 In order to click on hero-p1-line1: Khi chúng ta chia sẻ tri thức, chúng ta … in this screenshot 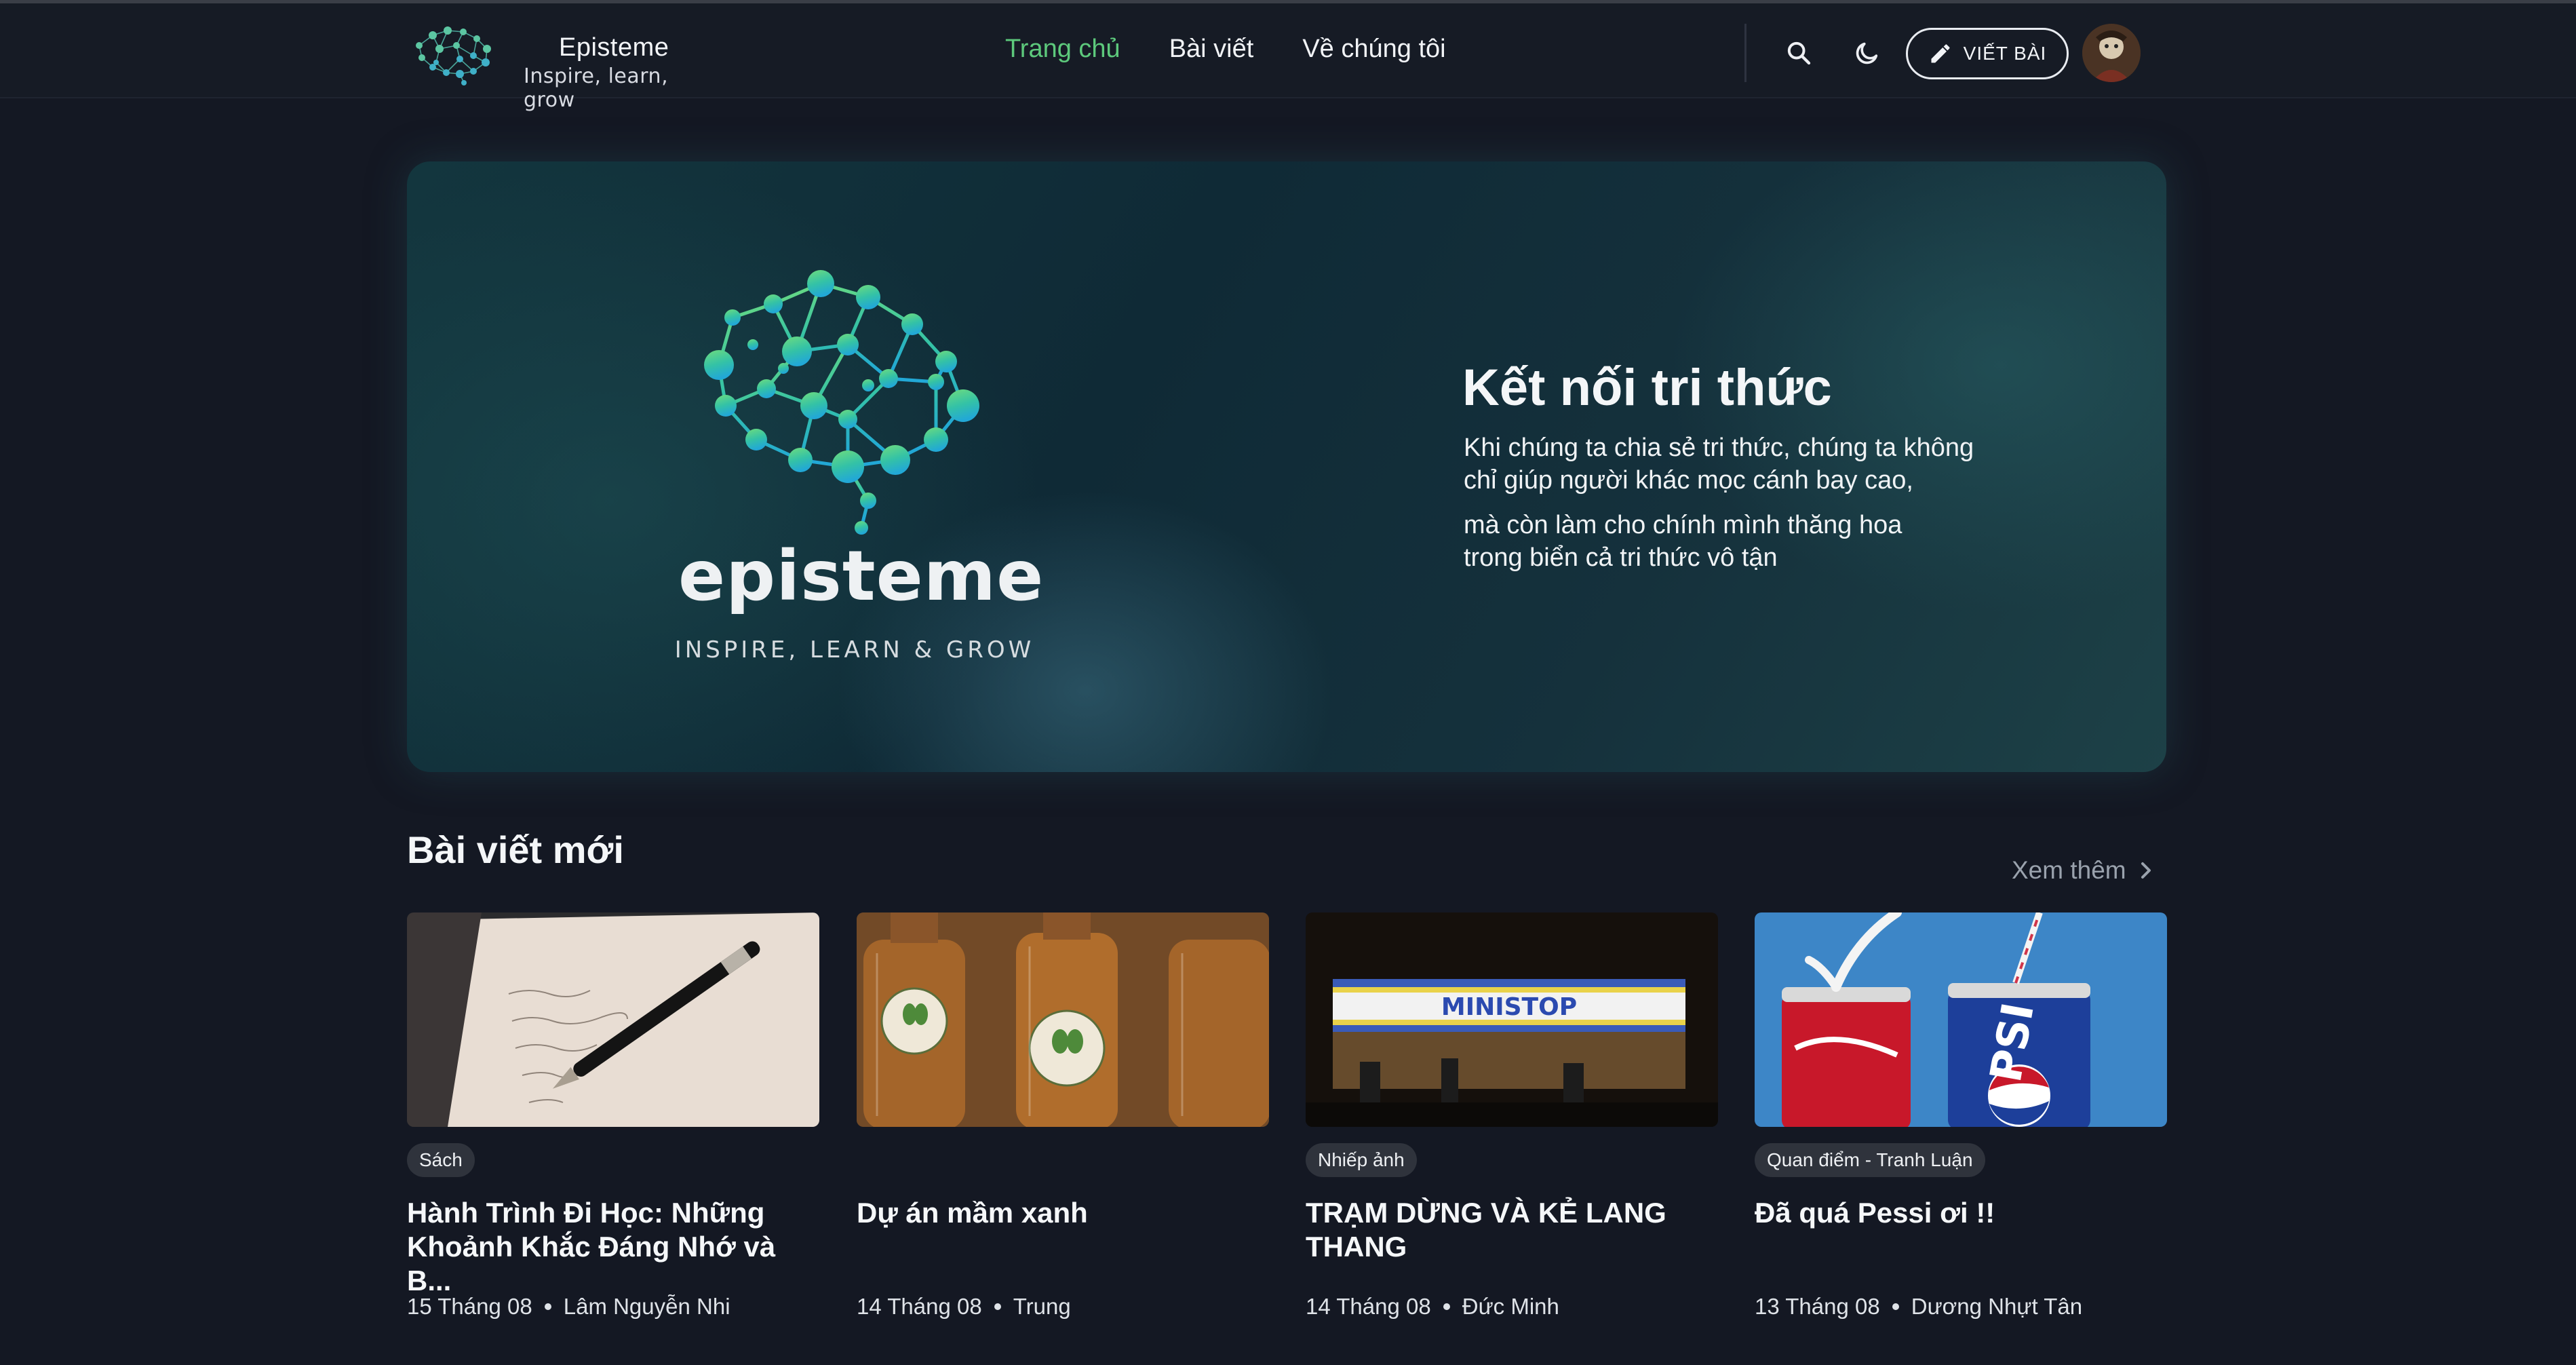, I will do `click(1719, 448)`.